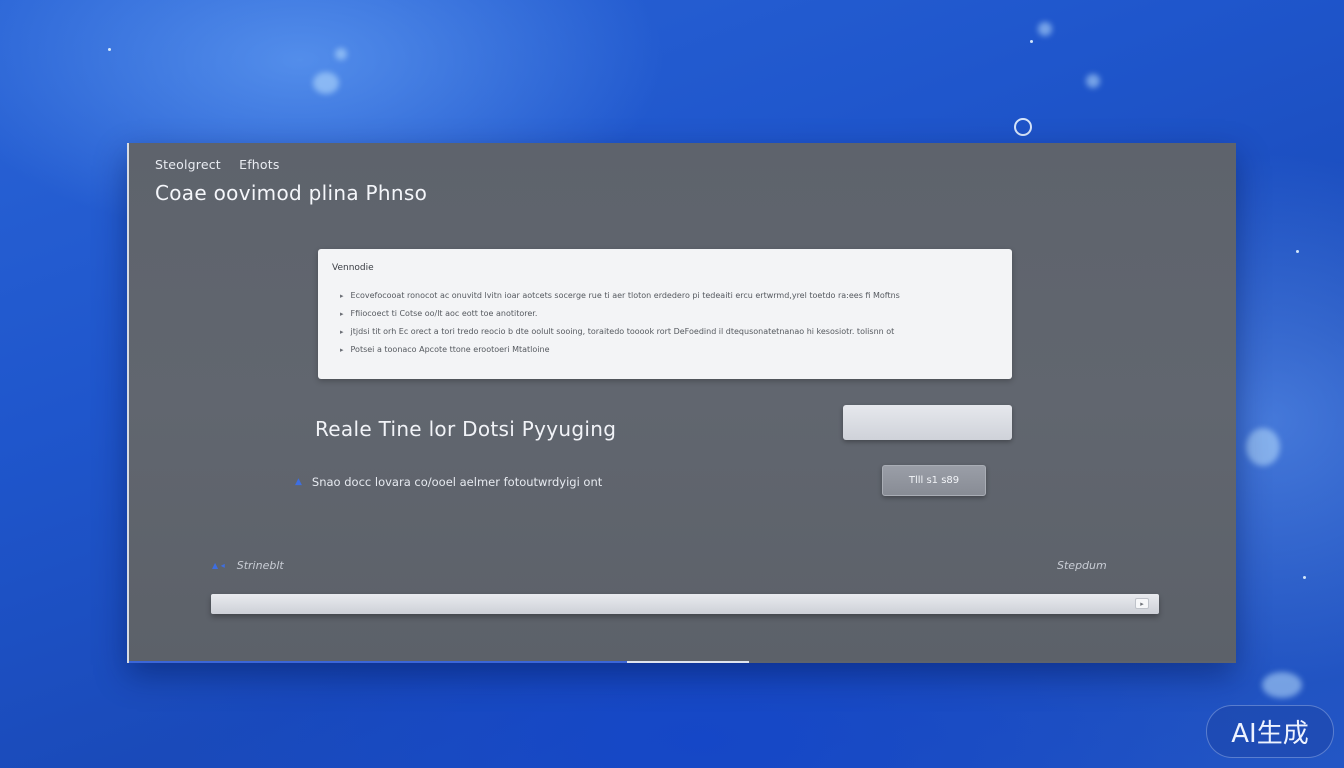 This screenshot has width=1344, height=768. What do you see at coordinates (260, 565) in the screenshot?
I see `footer-left-label: Strineblt` at bounding box center [260, 565].